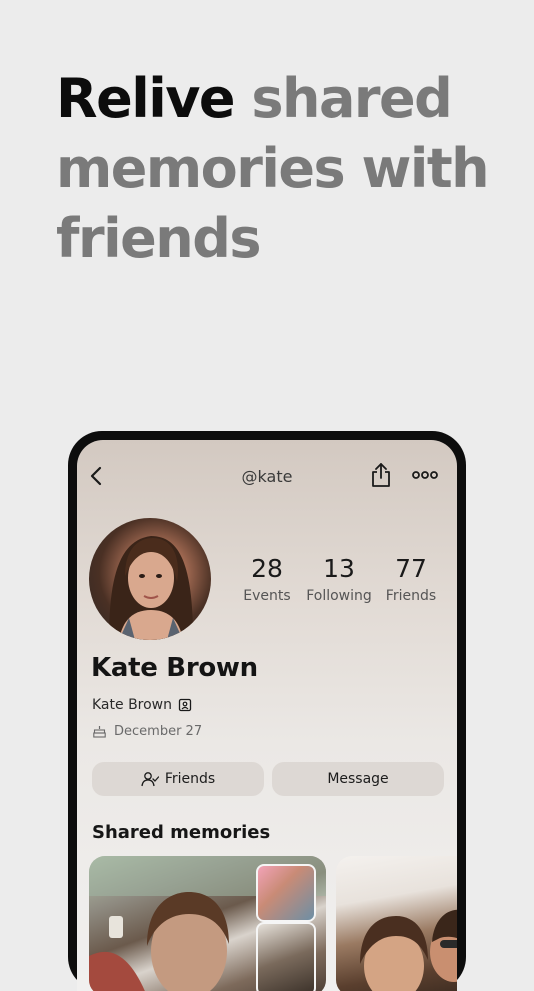 The height and width of the screenshot is (991, 534). I want to click on avatar-photo, so click(151, 588).